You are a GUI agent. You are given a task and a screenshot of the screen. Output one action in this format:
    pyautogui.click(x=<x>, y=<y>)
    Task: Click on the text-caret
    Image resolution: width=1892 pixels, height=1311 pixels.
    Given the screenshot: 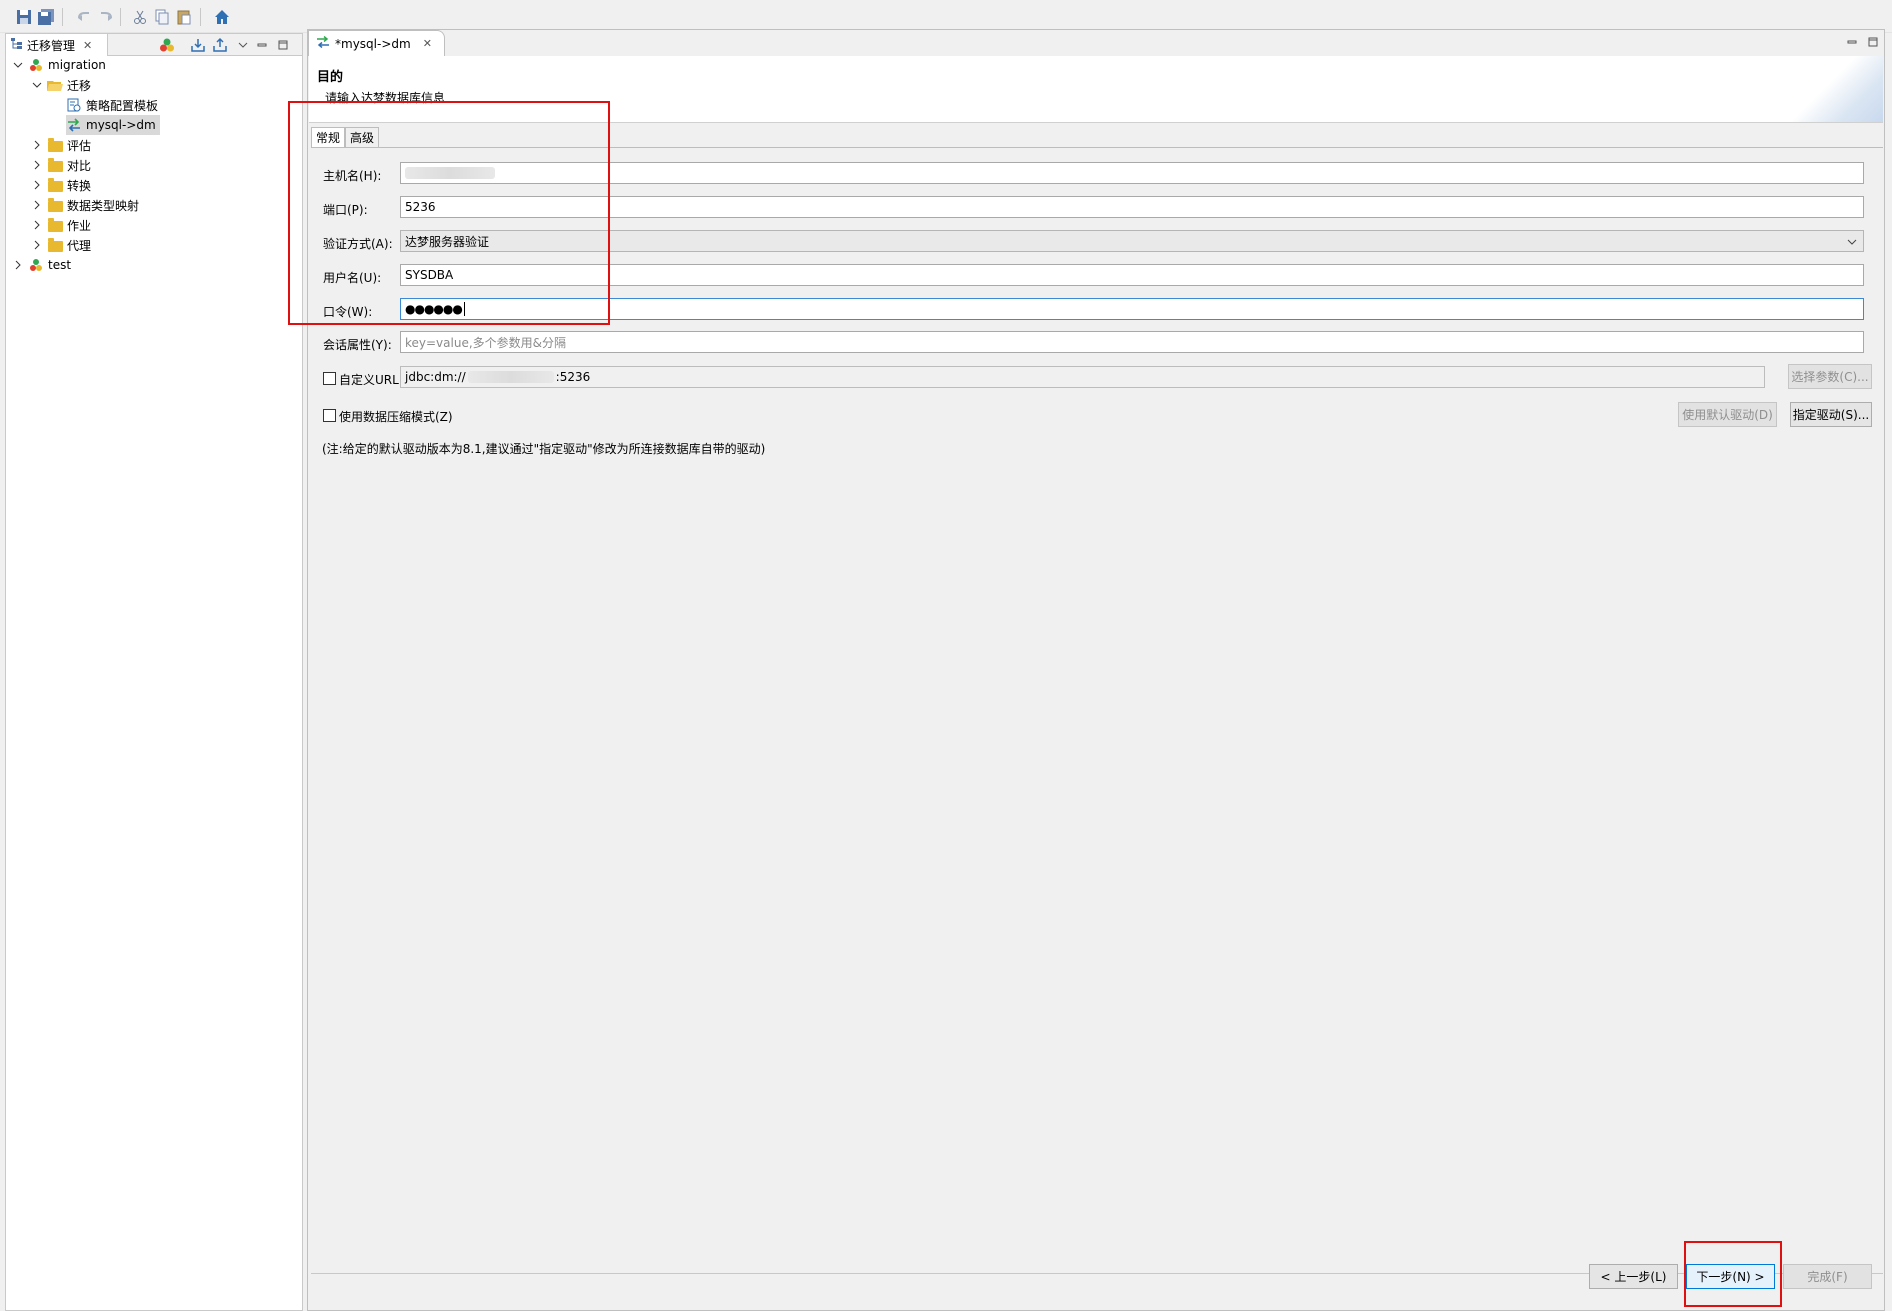 What is the action you would take?
    pyautogui.click(x=464, y=309)
    